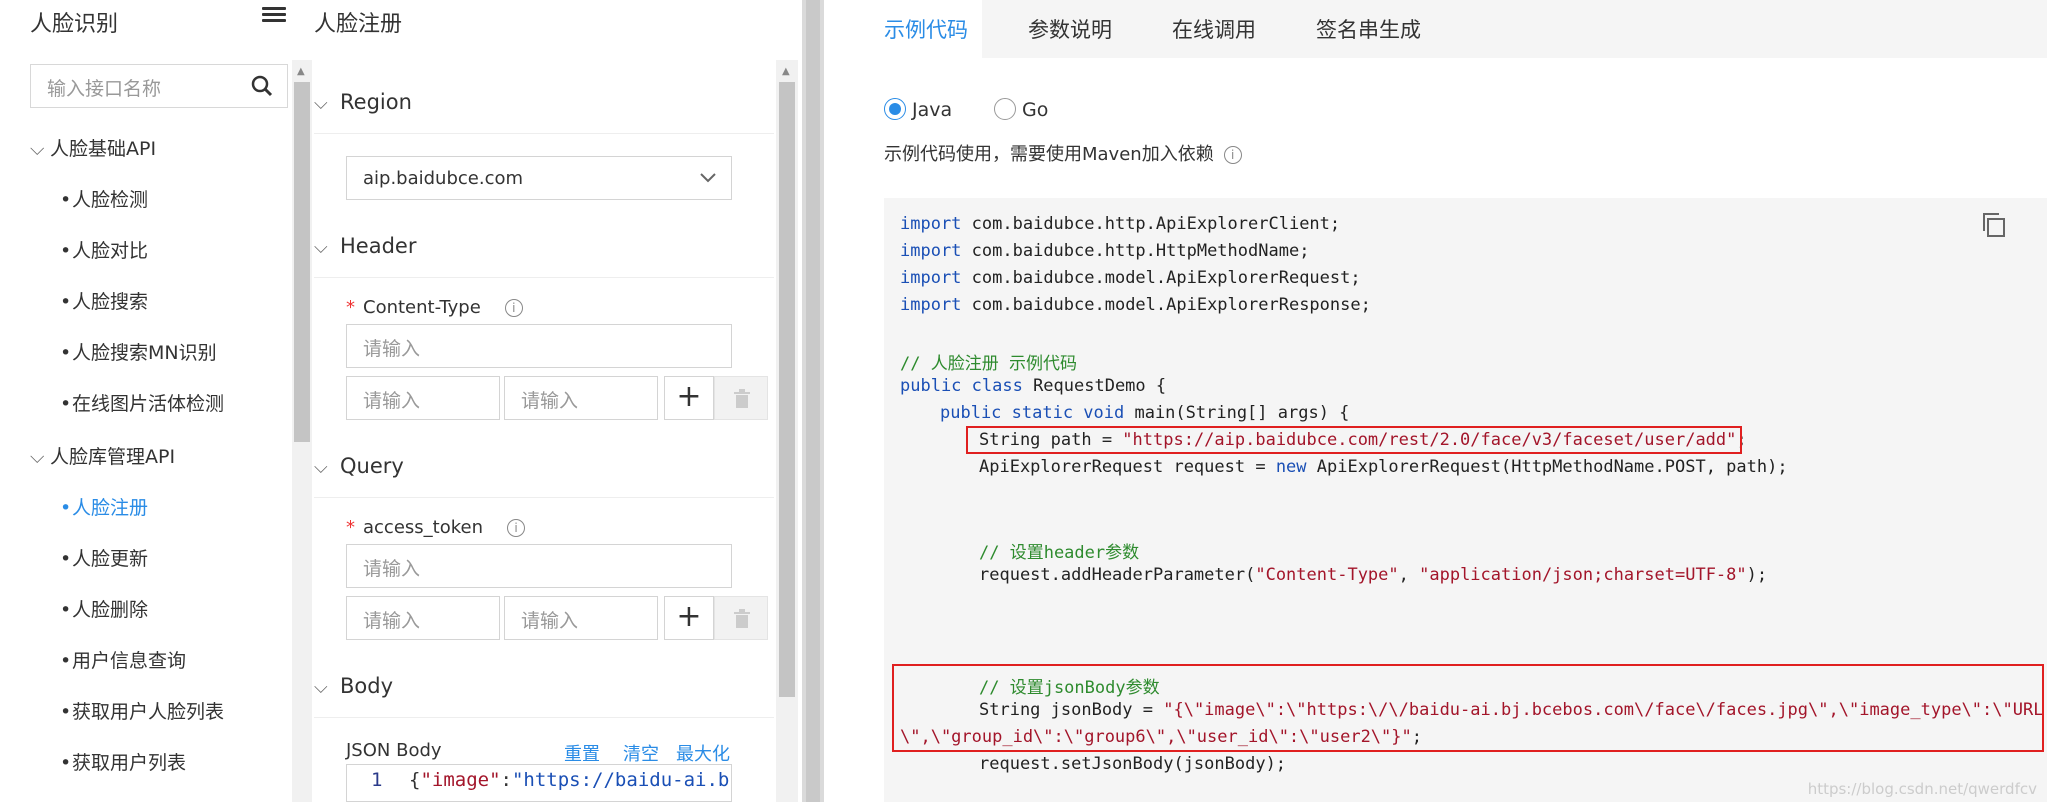  What do you see at coordinates (434, 307) in the screenshot?
I see `content-type-label: * Content-Type i` at bounding box center [434, 307].